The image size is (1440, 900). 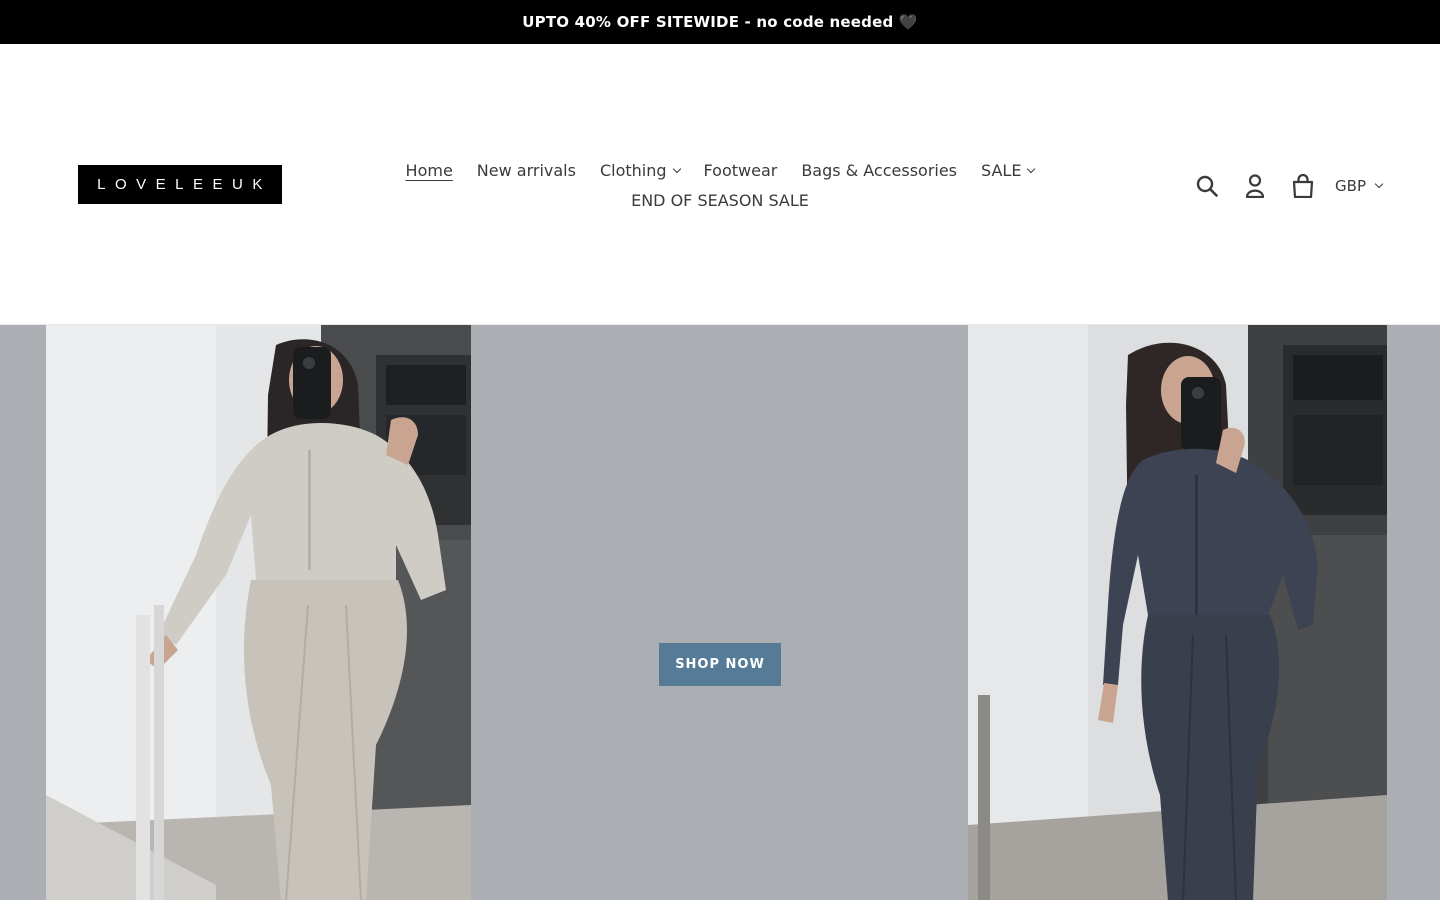 I want to click on shop-now-button: SHOP NOW, so click(x=720, y=664).